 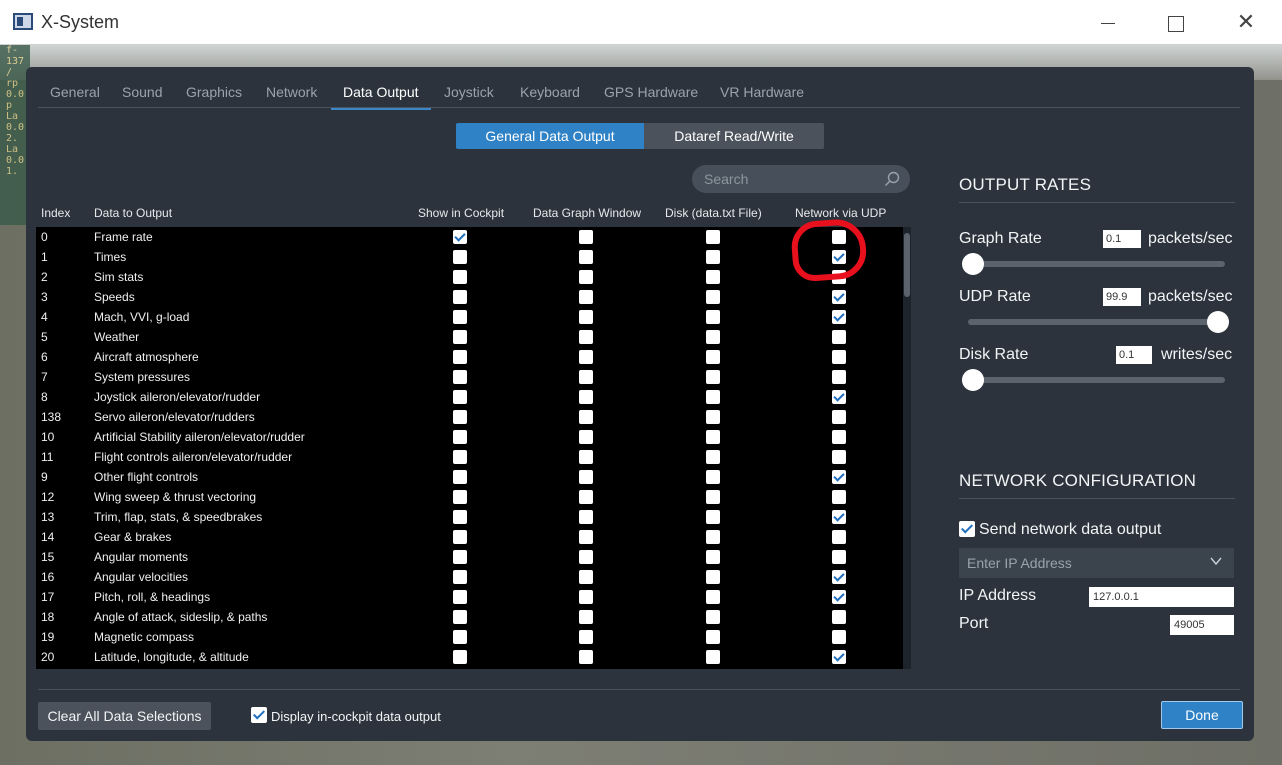 I want to click on tab-vr-hardware: VR Hardware, so click(x=762, y=93).